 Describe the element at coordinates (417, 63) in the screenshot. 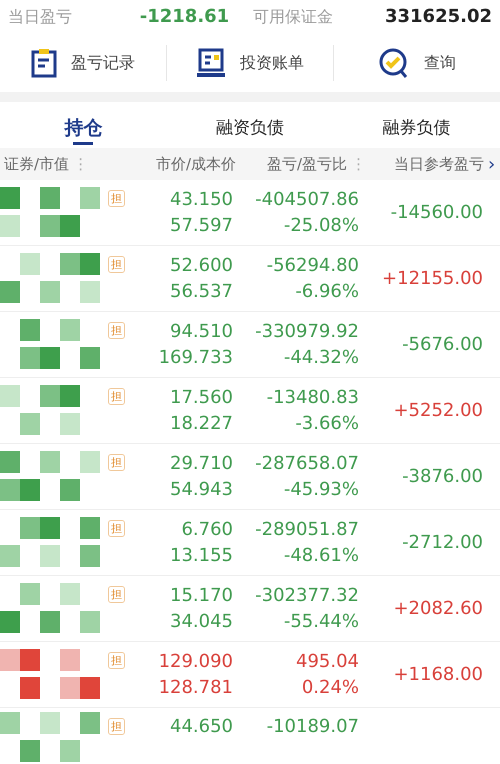

I see `action-button: 查询` at that location.